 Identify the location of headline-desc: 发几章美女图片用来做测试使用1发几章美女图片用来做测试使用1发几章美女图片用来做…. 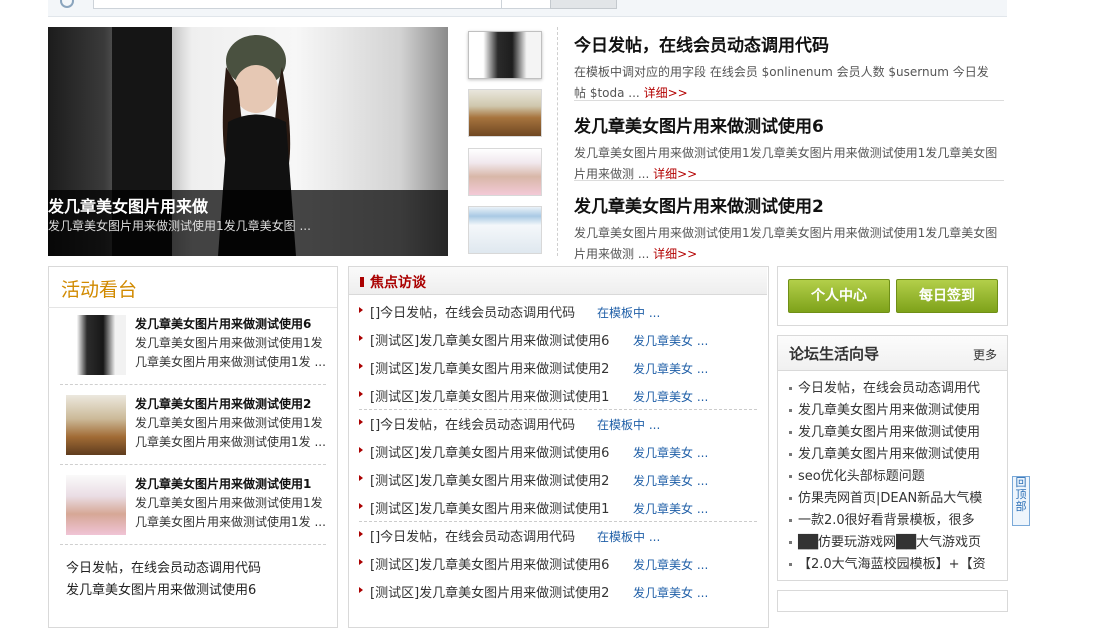
(786, 164).